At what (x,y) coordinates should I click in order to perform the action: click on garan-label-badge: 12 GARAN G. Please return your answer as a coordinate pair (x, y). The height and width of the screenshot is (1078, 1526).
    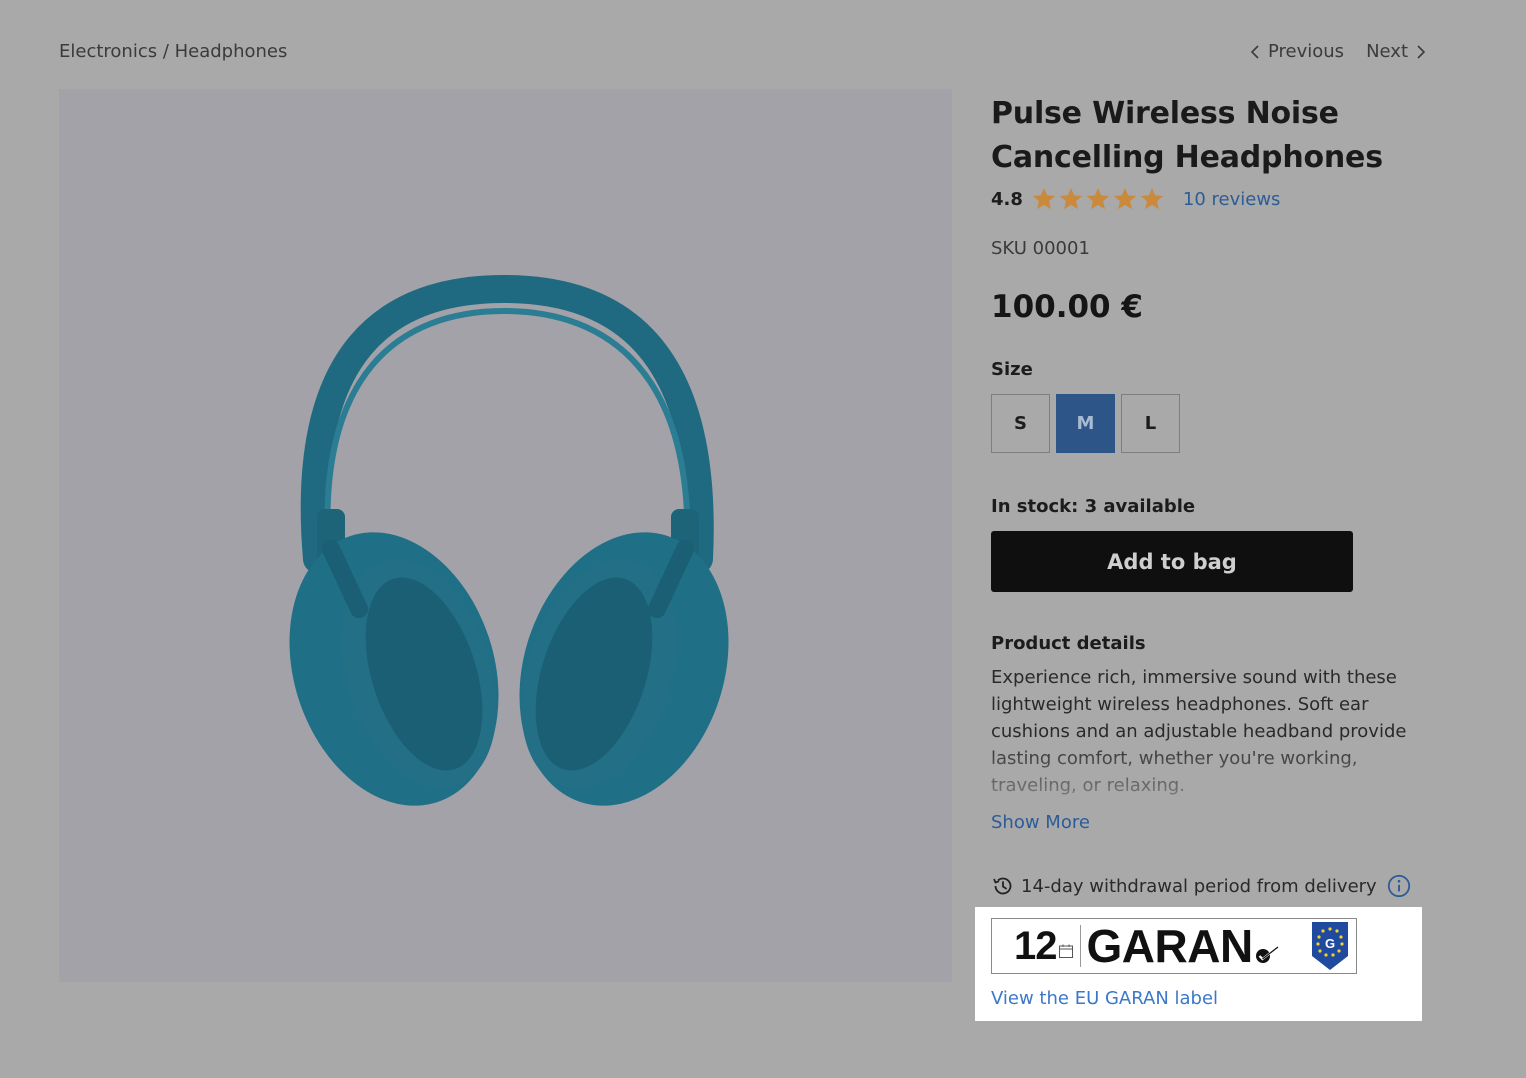
    Looking at the image, I should click on (1174, 946).